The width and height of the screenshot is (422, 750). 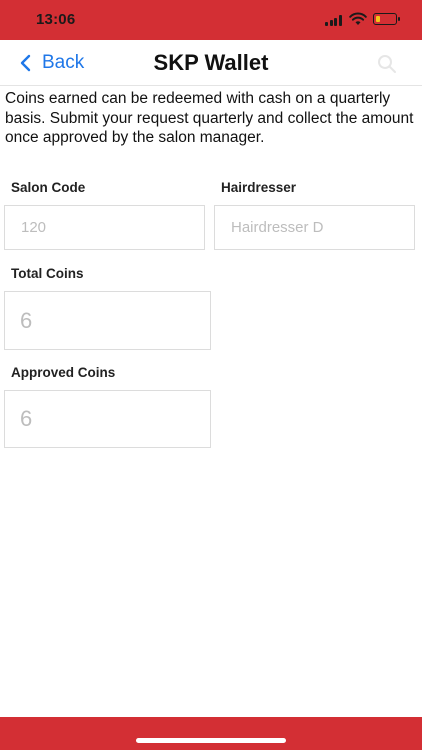 What do you see at coordinates (259, 187) in the screenshot?
I see `hairdresser-label: Hairdresser` at bounding box center [259, 187].